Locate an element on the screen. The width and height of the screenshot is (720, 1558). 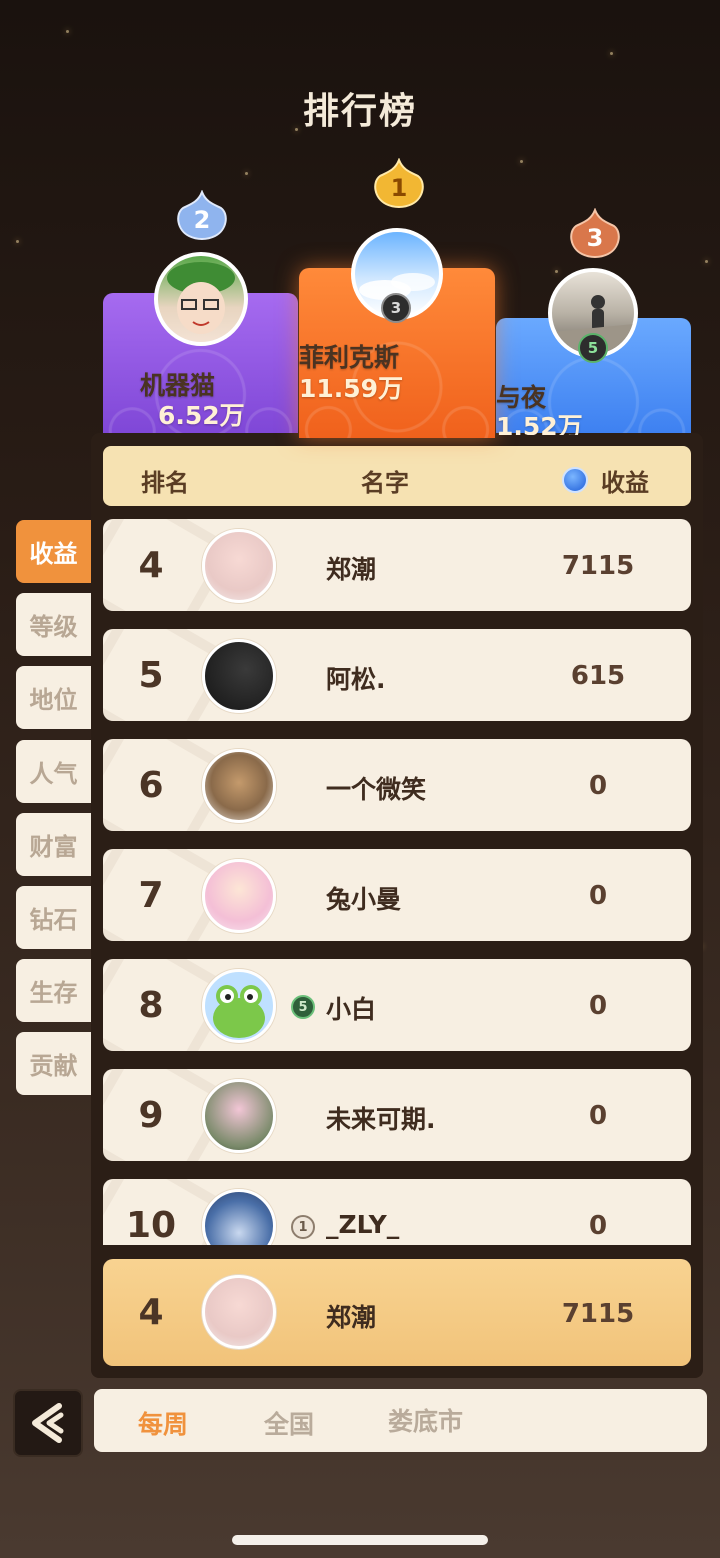
my-rank: 4 is located at coordinates (151, 1312).